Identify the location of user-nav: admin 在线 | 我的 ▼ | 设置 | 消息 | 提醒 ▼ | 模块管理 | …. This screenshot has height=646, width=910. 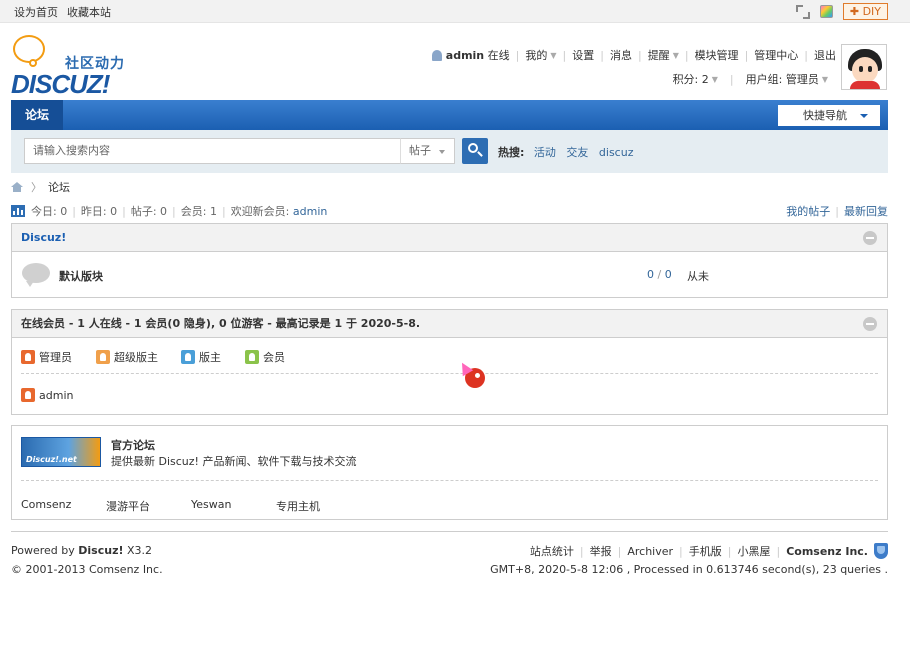
(633, 55).